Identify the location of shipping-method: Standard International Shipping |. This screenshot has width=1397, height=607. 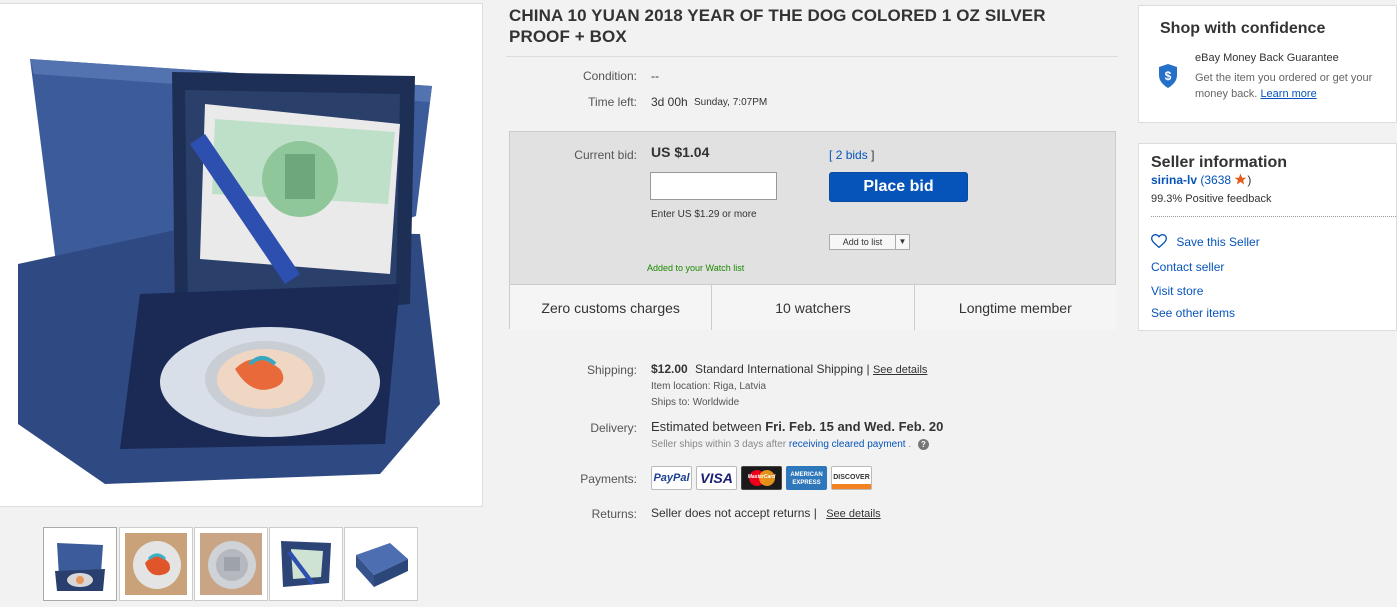
(782, 369).